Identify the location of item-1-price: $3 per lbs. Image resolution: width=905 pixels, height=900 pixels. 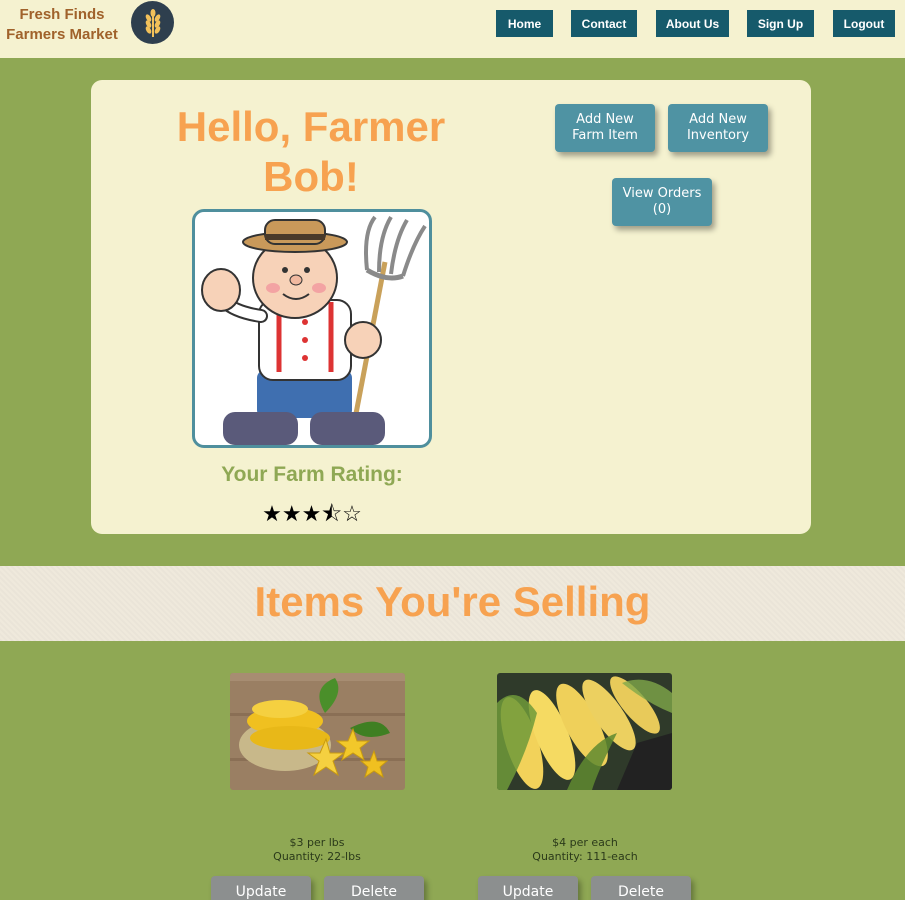
(317, 842).